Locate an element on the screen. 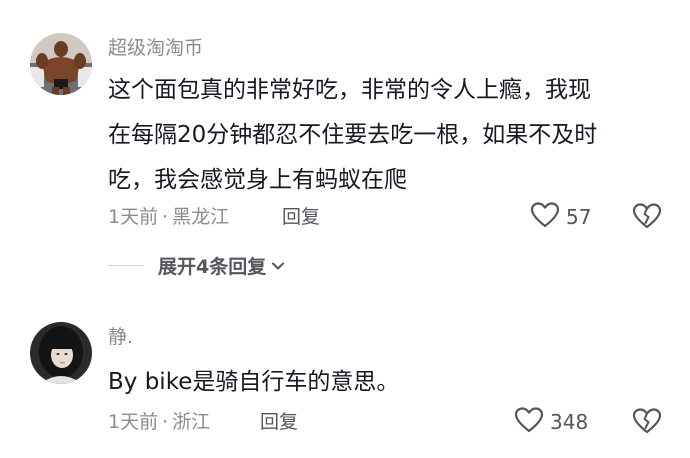  chevron-down-icon is located at coordinates (278, 265).